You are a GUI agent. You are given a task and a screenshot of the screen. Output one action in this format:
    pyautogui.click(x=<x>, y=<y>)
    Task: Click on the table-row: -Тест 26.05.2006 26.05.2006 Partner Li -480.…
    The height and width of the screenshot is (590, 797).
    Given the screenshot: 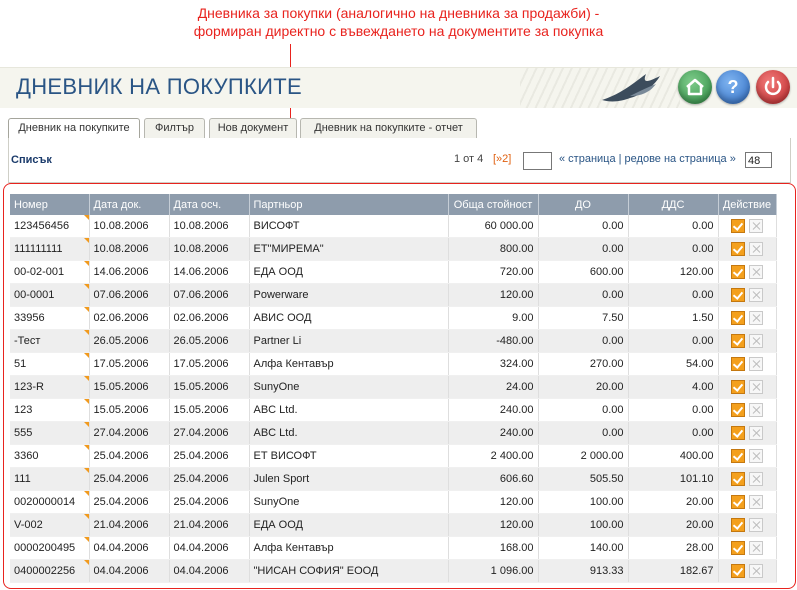 What is the action you would take?
    pyautogui.click(x=393, y=341)
    